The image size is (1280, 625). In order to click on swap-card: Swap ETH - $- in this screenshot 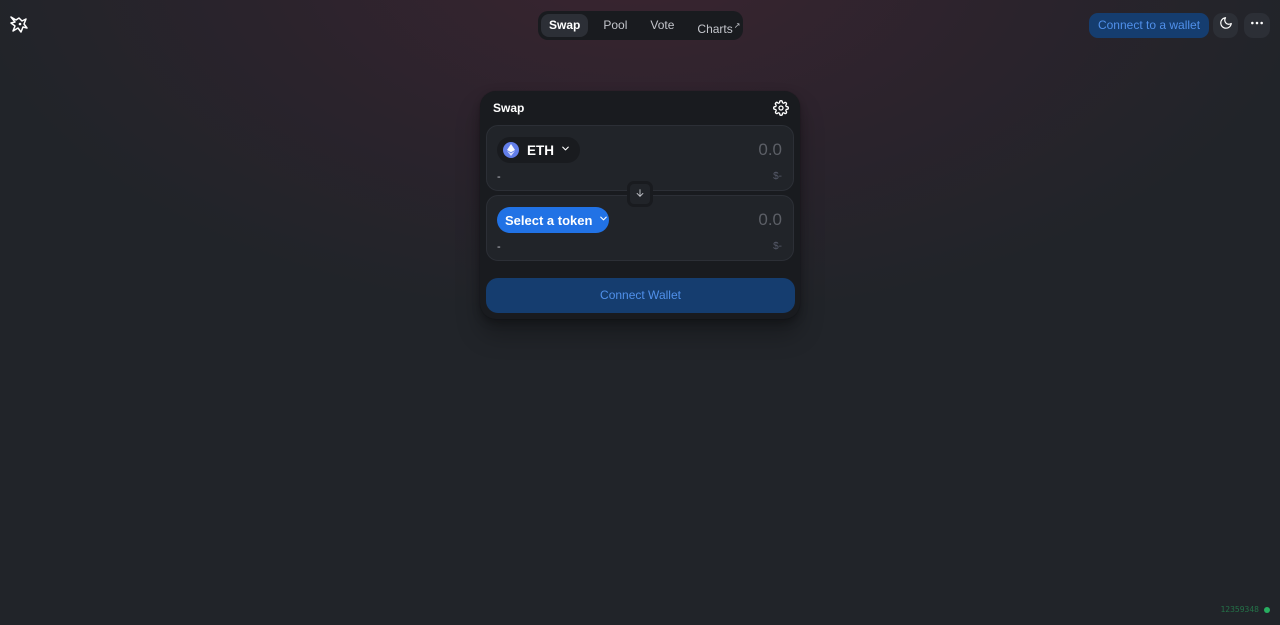, I will do `click(640, 205)`.